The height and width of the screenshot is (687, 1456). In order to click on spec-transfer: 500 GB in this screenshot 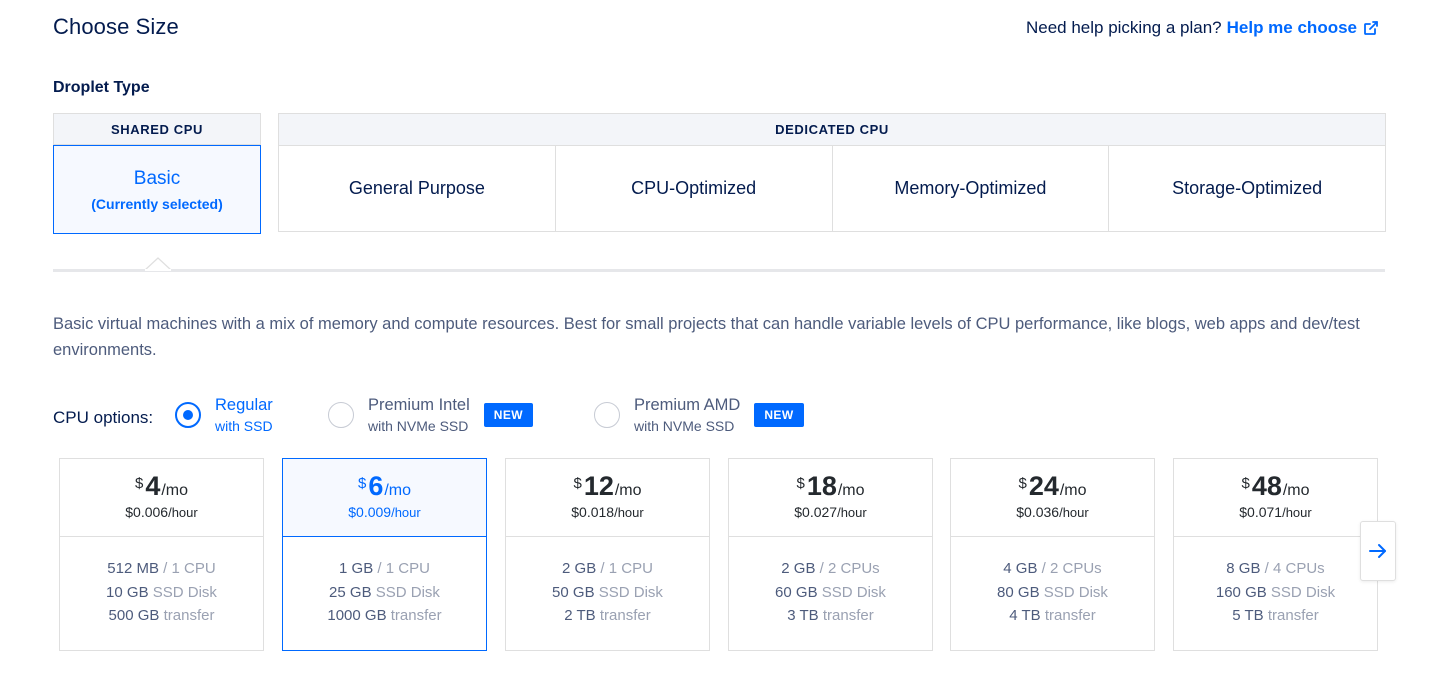, I will do `click(134, 615)`.